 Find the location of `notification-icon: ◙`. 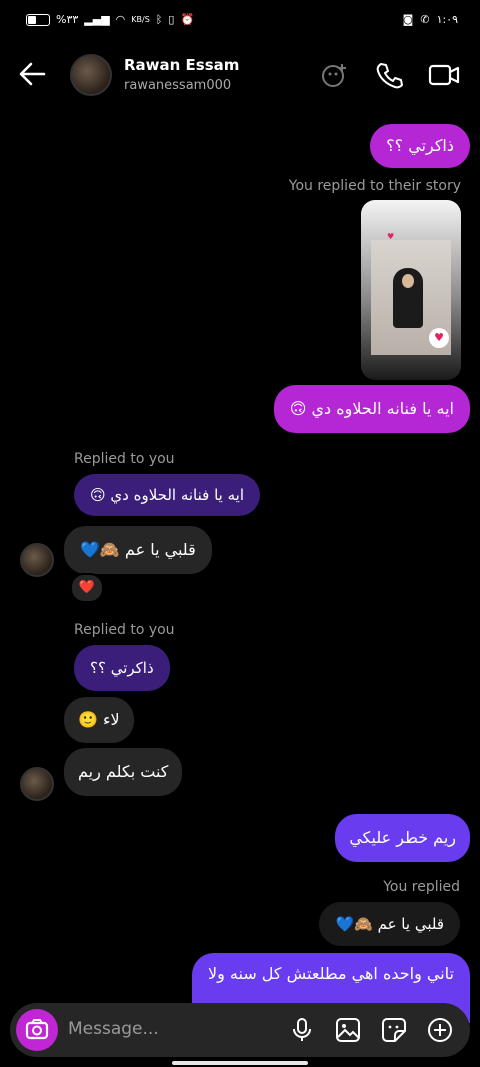

notification-icon: ◙ is located at coordinates (408, 19).